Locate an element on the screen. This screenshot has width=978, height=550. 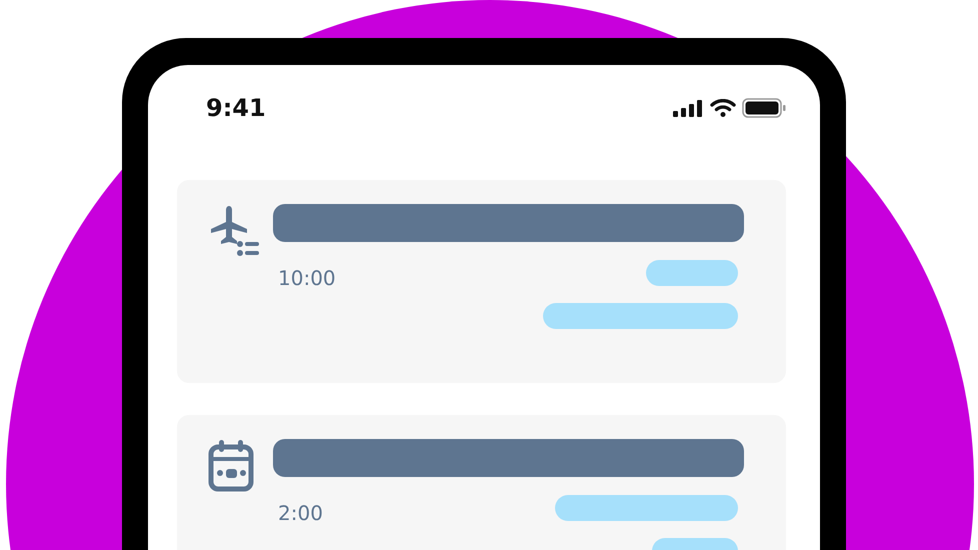
battery-icon is located at coordinates (764, 108).